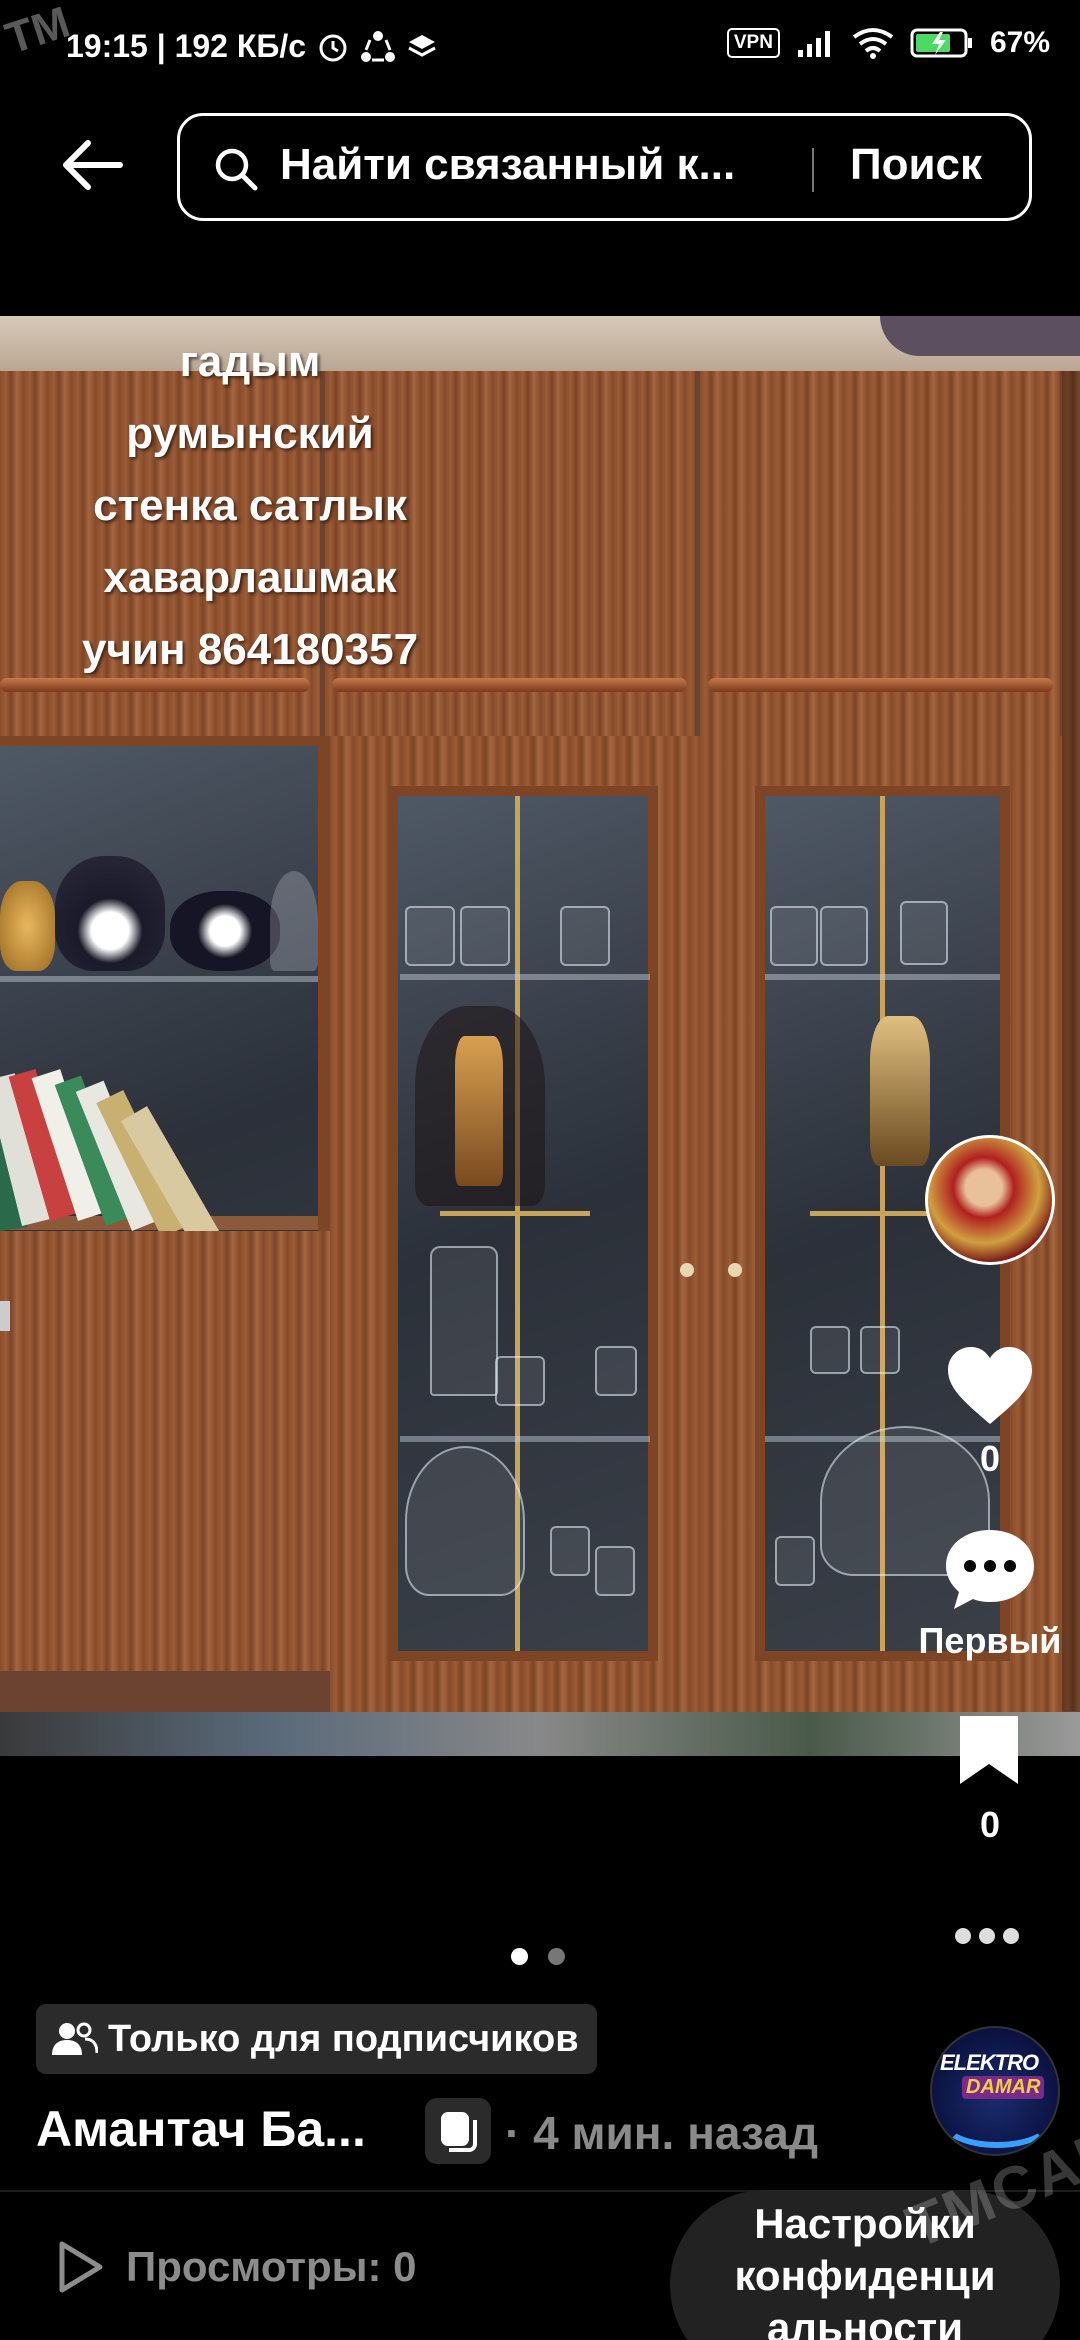 This screenshot has width=1080, height=2340. I want to click on alarm-icon, so click(333, 47).